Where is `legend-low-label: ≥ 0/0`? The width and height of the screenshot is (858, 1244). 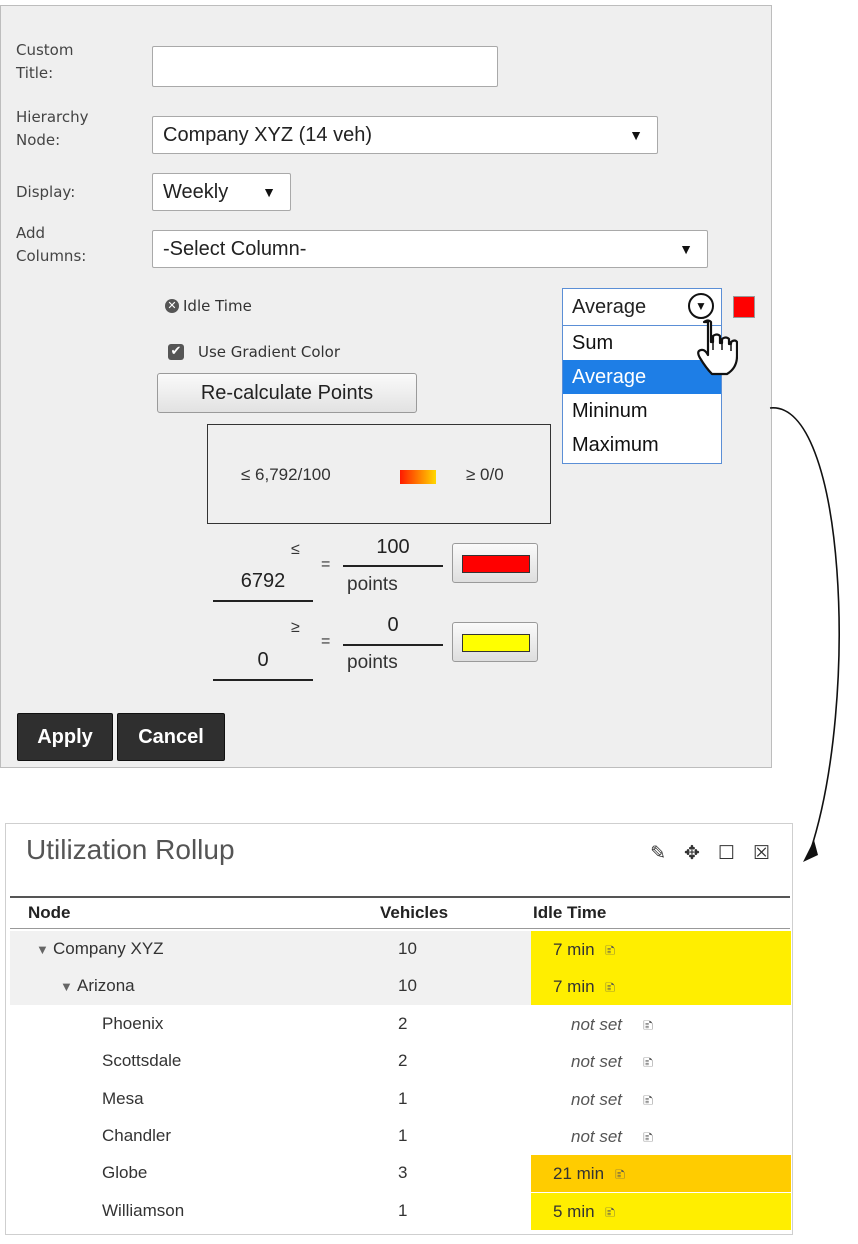
legend-low-label: ≥ 0/0 is located at coordinates (485, 474).